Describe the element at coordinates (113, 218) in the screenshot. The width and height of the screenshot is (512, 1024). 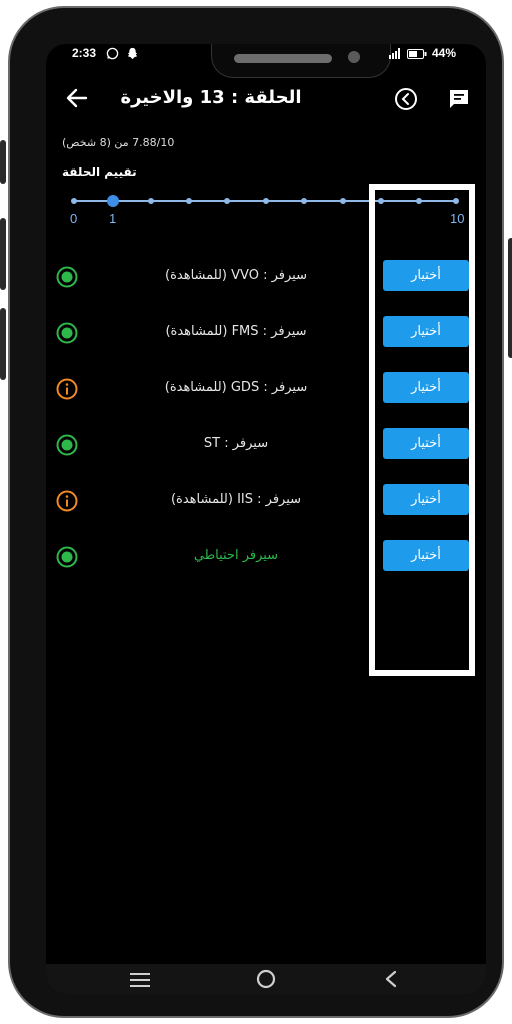
I see `slider-current-label: 1` at that location.